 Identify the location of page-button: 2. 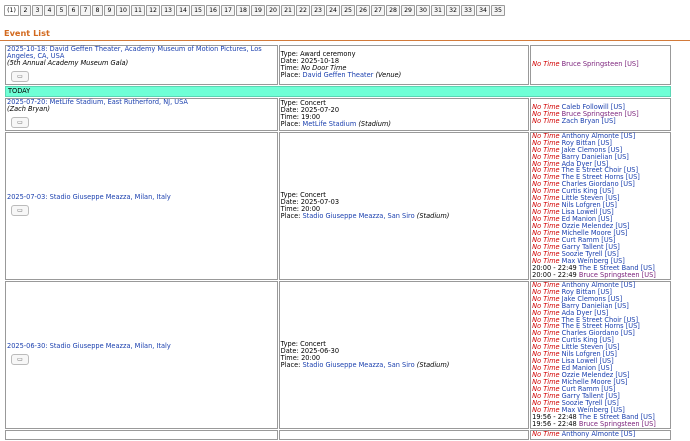
(25, 10).